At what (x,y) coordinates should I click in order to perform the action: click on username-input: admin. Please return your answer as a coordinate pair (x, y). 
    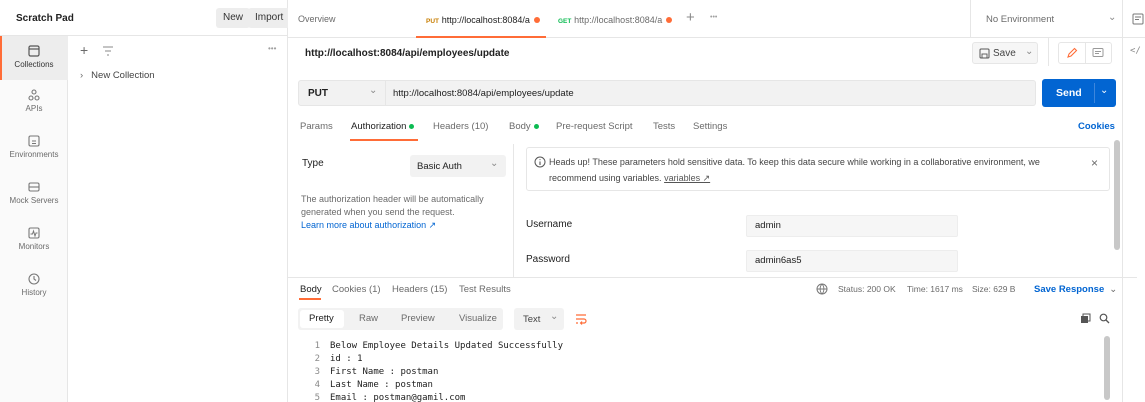
    Looking at the image, I should click on (852, 226).